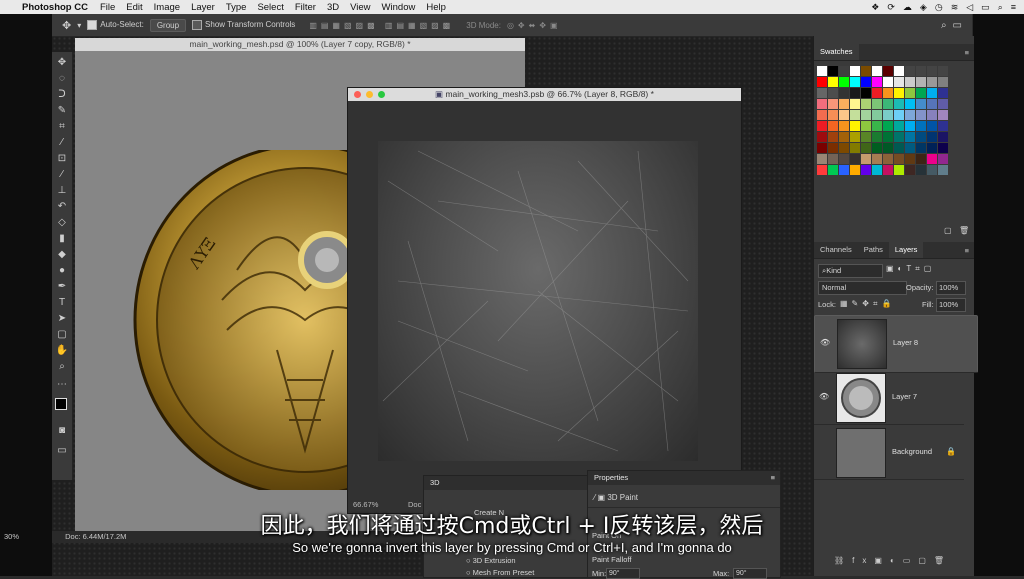  Describe the element at coordinates (333, 7) in the screenshot. I see `menu-3d: 3D` at that location.